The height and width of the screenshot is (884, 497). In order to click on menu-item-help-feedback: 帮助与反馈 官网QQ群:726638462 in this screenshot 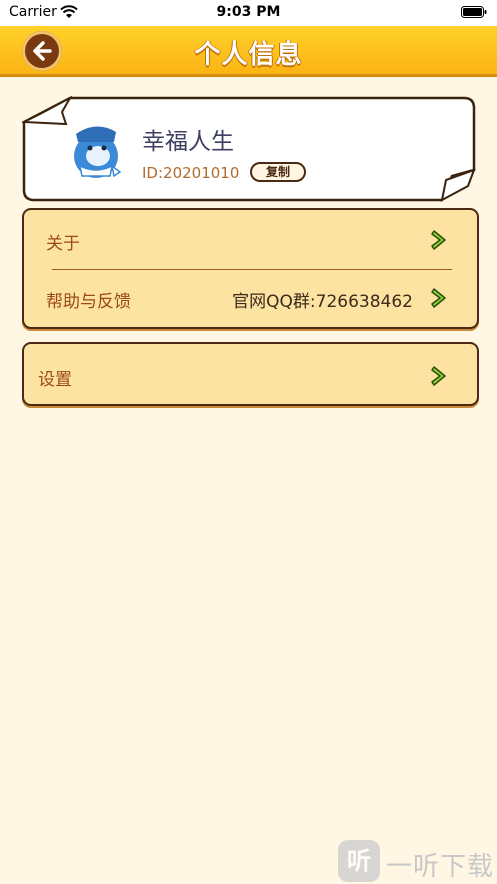, I will do `click(250, 298)`.